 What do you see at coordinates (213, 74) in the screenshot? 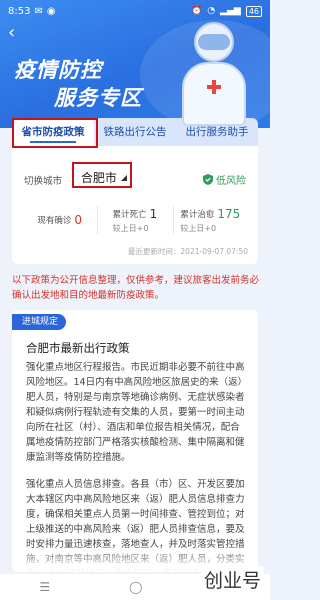
I see `medical-worker-illustration` at bounding box center [213, 74].